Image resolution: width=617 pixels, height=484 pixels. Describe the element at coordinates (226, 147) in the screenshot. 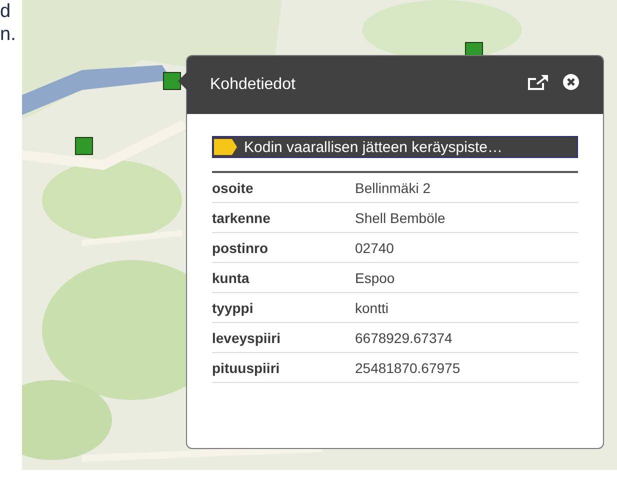

I see `flag-icon` at that location.